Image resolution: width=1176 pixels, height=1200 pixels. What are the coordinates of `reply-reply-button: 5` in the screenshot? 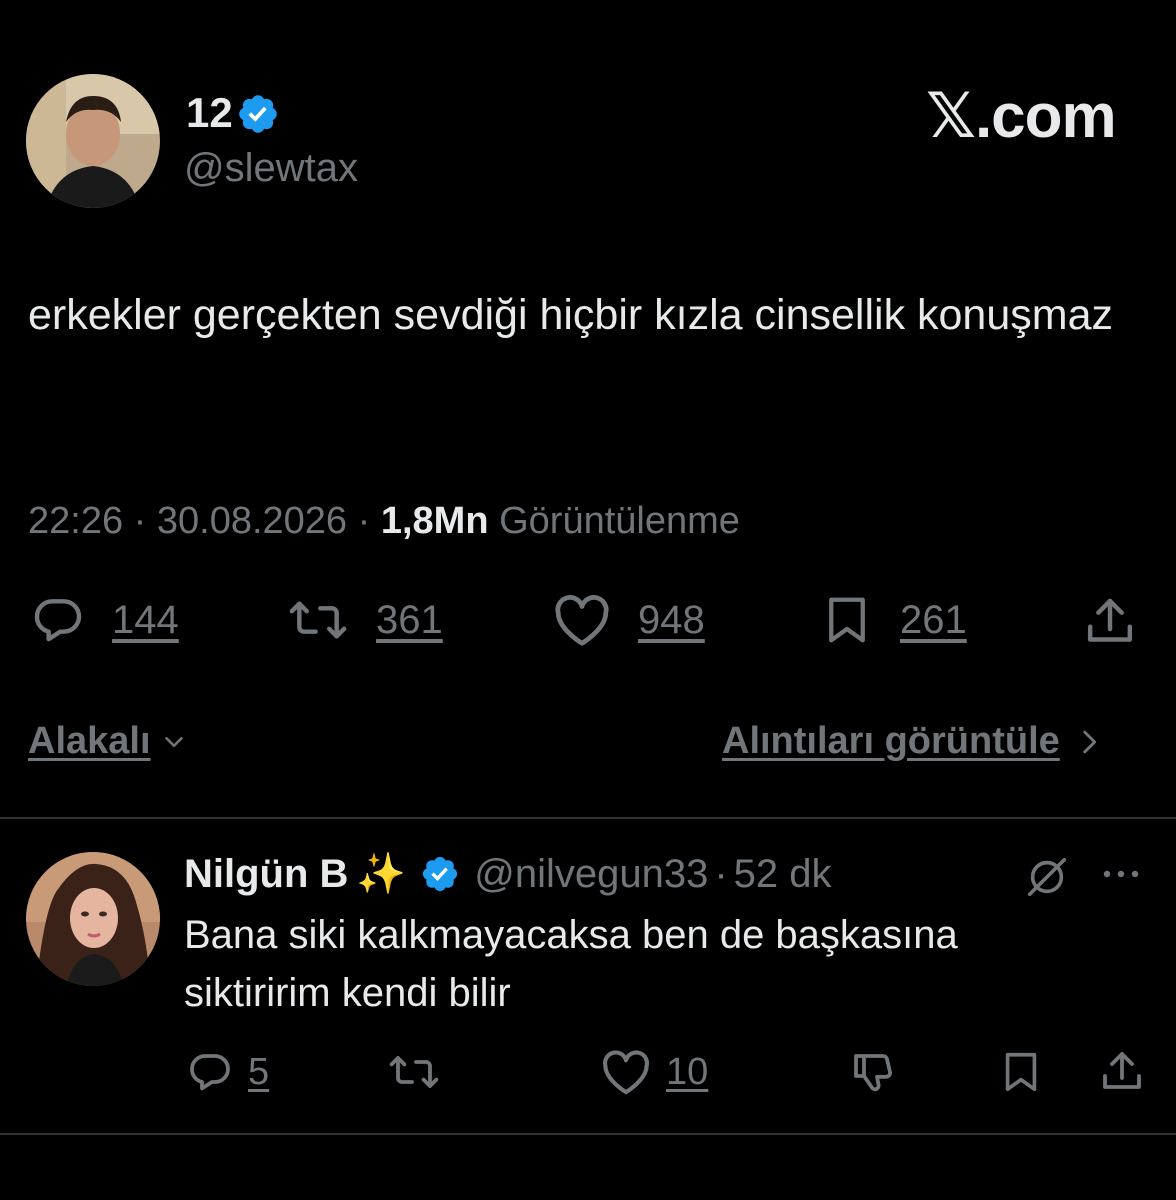 It's located at (227, 1072).